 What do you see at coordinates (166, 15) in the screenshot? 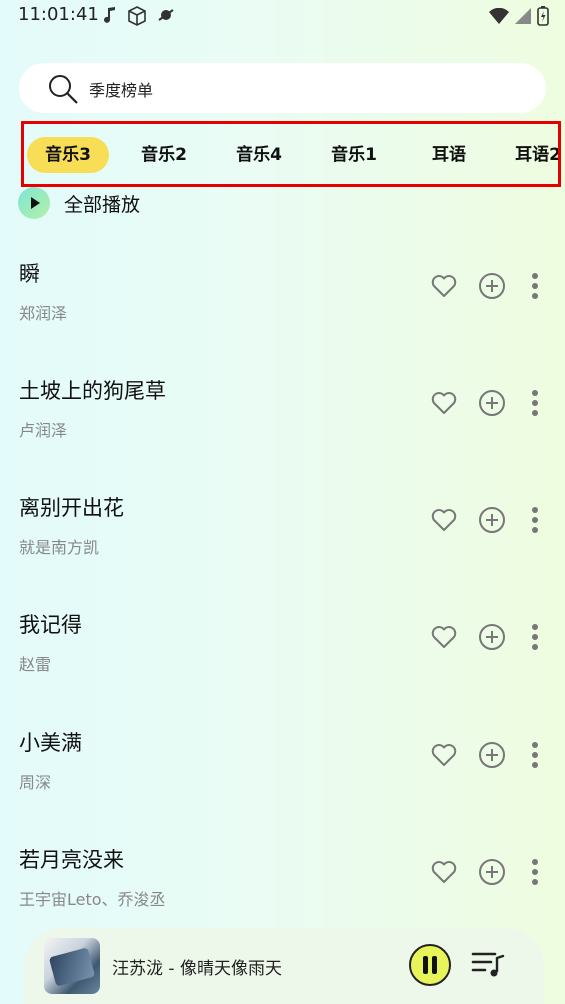
I see `satellite-icon` at bounding box center [166, 15].